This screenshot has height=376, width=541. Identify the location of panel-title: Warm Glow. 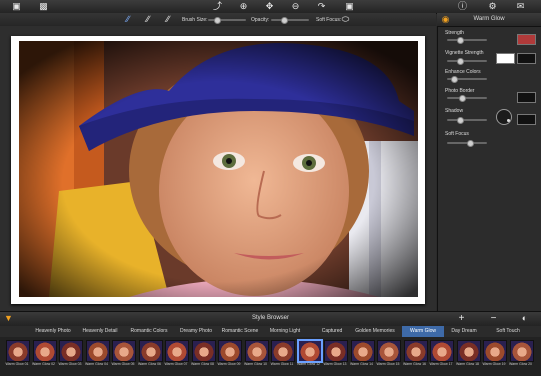
(489, 19).